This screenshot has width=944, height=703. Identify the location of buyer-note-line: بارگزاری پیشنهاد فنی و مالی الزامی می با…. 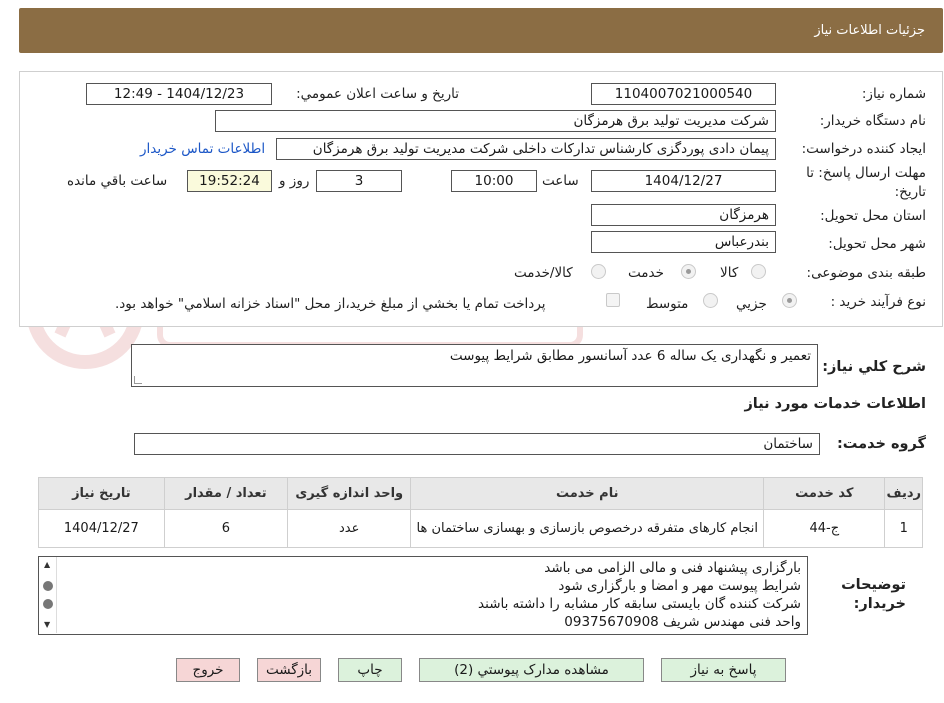
(672, 568).